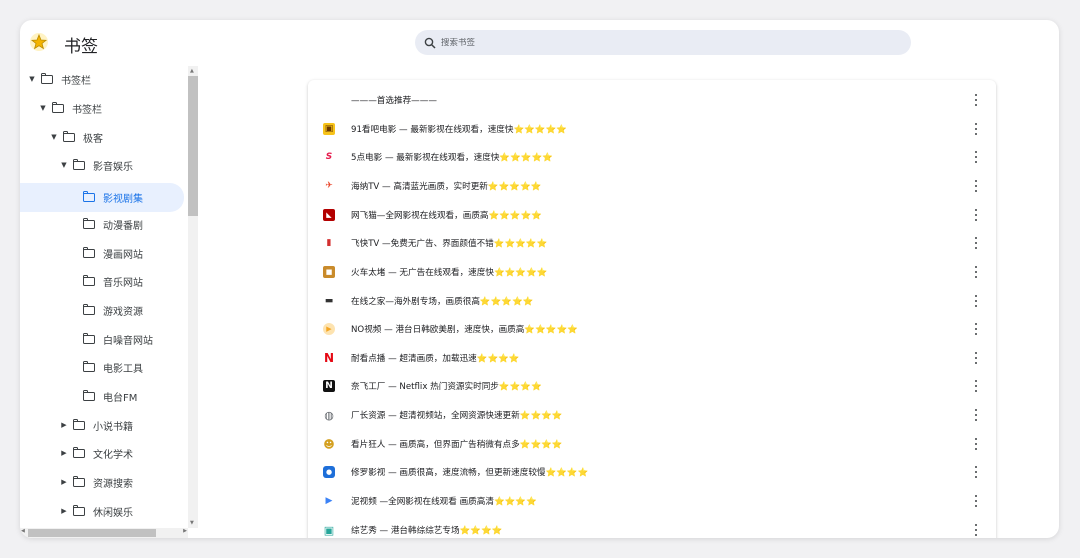 The image size is (1080, 558). I want to click on scroll-left-arrow-icon: ◀, so click(23, 531).